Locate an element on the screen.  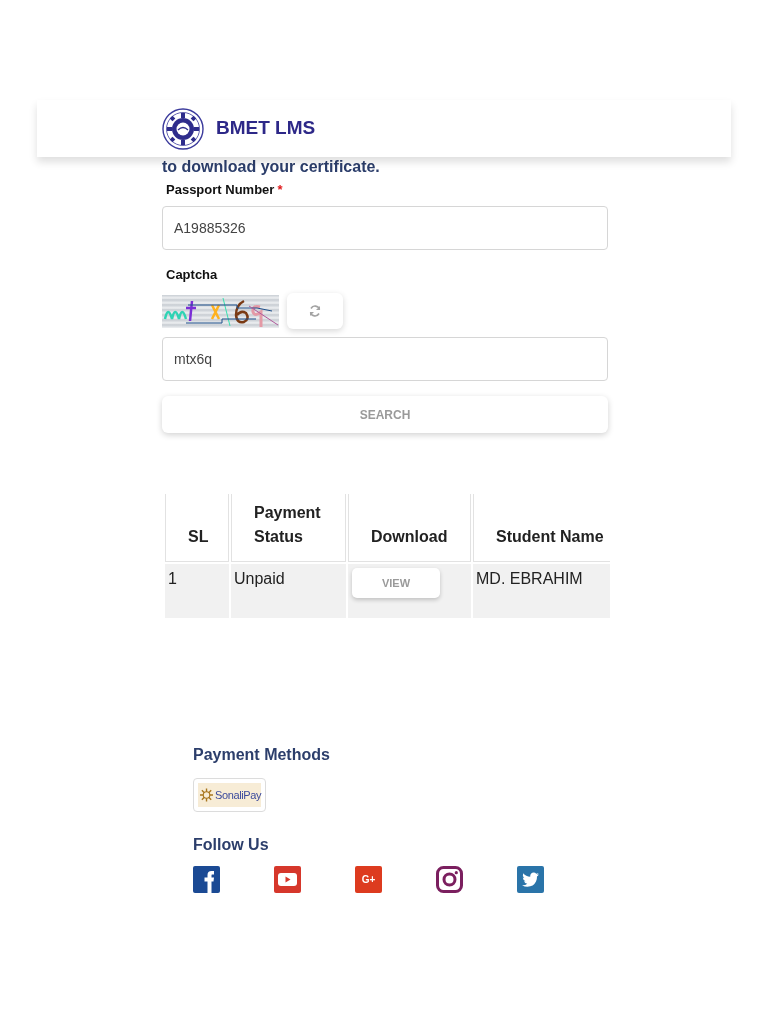
facebook-icon is located at coordinates (206, 879).